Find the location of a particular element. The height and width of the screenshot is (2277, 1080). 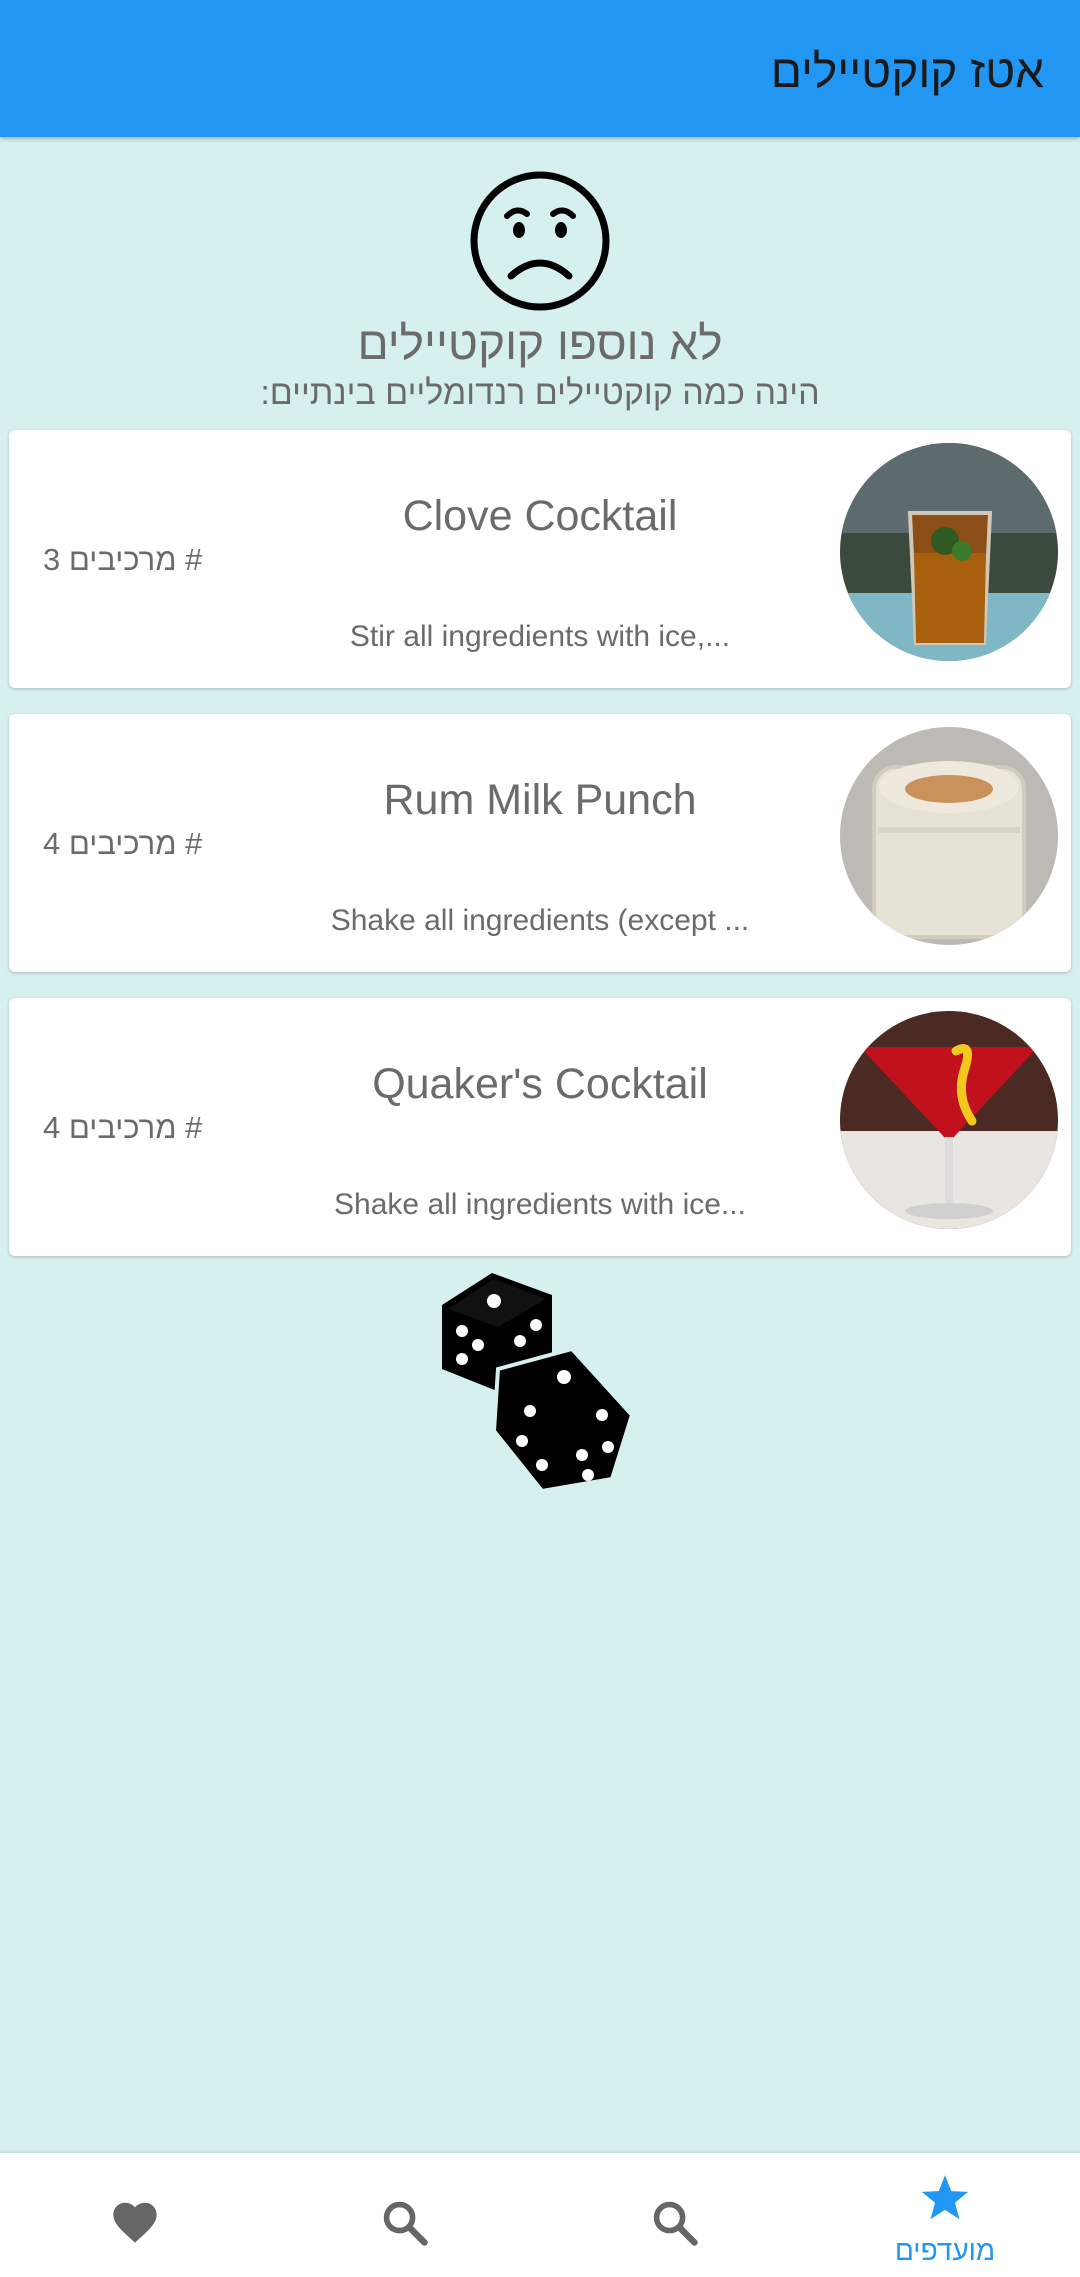

random-dice-button is located at coordinates (537, 1382).